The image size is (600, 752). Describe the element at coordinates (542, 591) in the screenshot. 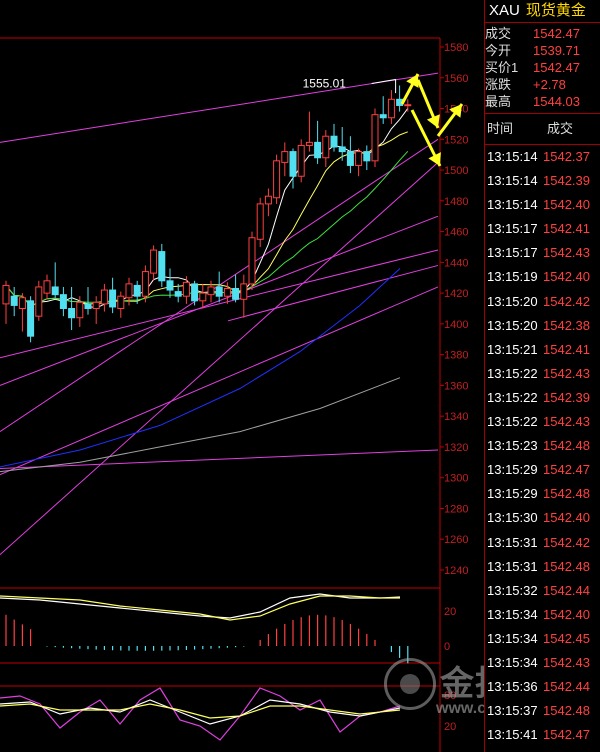

I see `tick-row: 13:15:32 1542.44` at that location.